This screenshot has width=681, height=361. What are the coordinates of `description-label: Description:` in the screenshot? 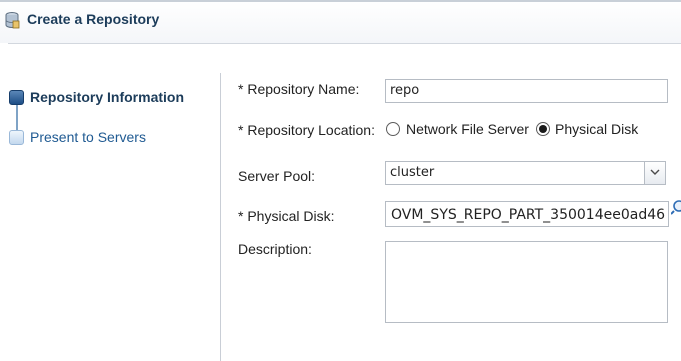 It's located at (275, 249).